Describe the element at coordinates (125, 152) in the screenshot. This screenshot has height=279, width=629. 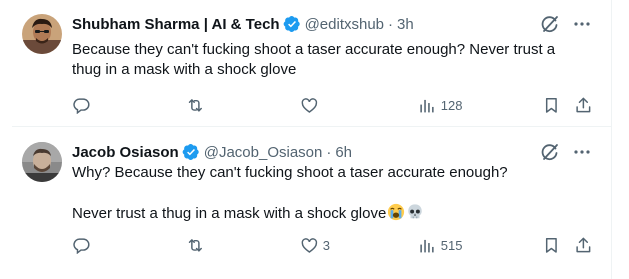
I see `display-name: Jacob Osiason` at that location.